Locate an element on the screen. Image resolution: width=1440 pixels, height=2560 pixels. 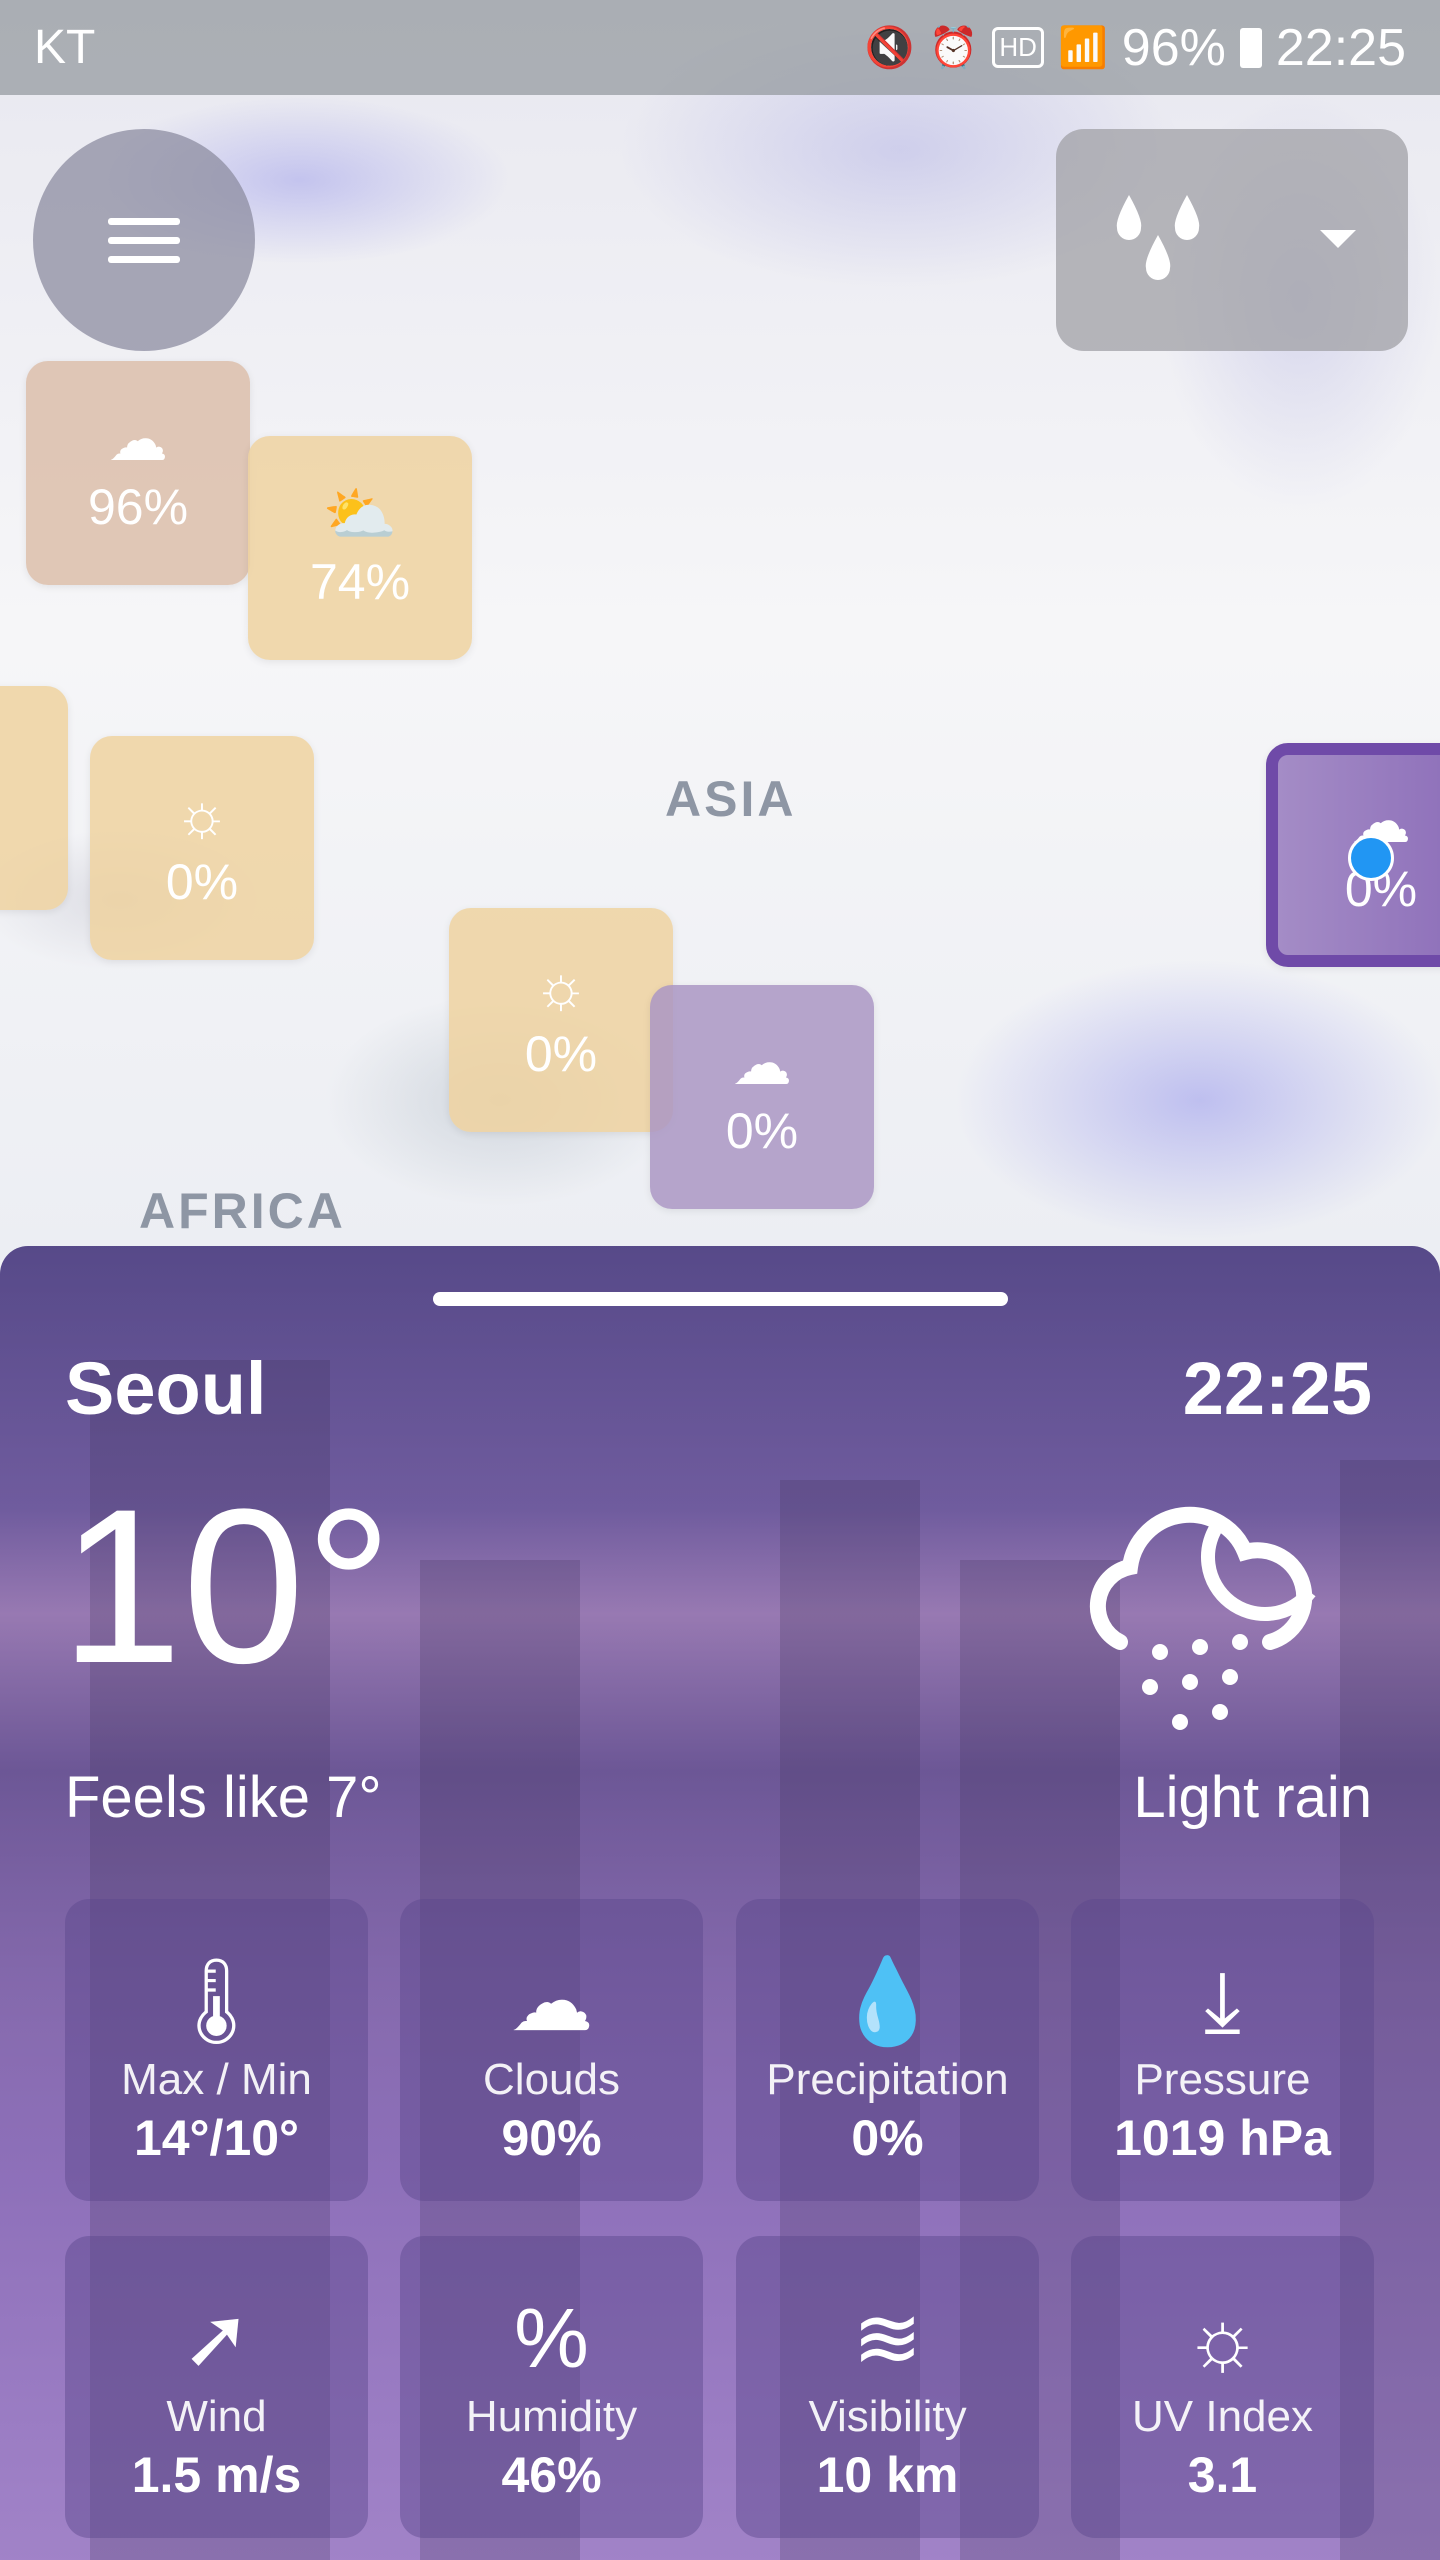
hd-voice-icon: HD is located at coordinates (1018, 47).